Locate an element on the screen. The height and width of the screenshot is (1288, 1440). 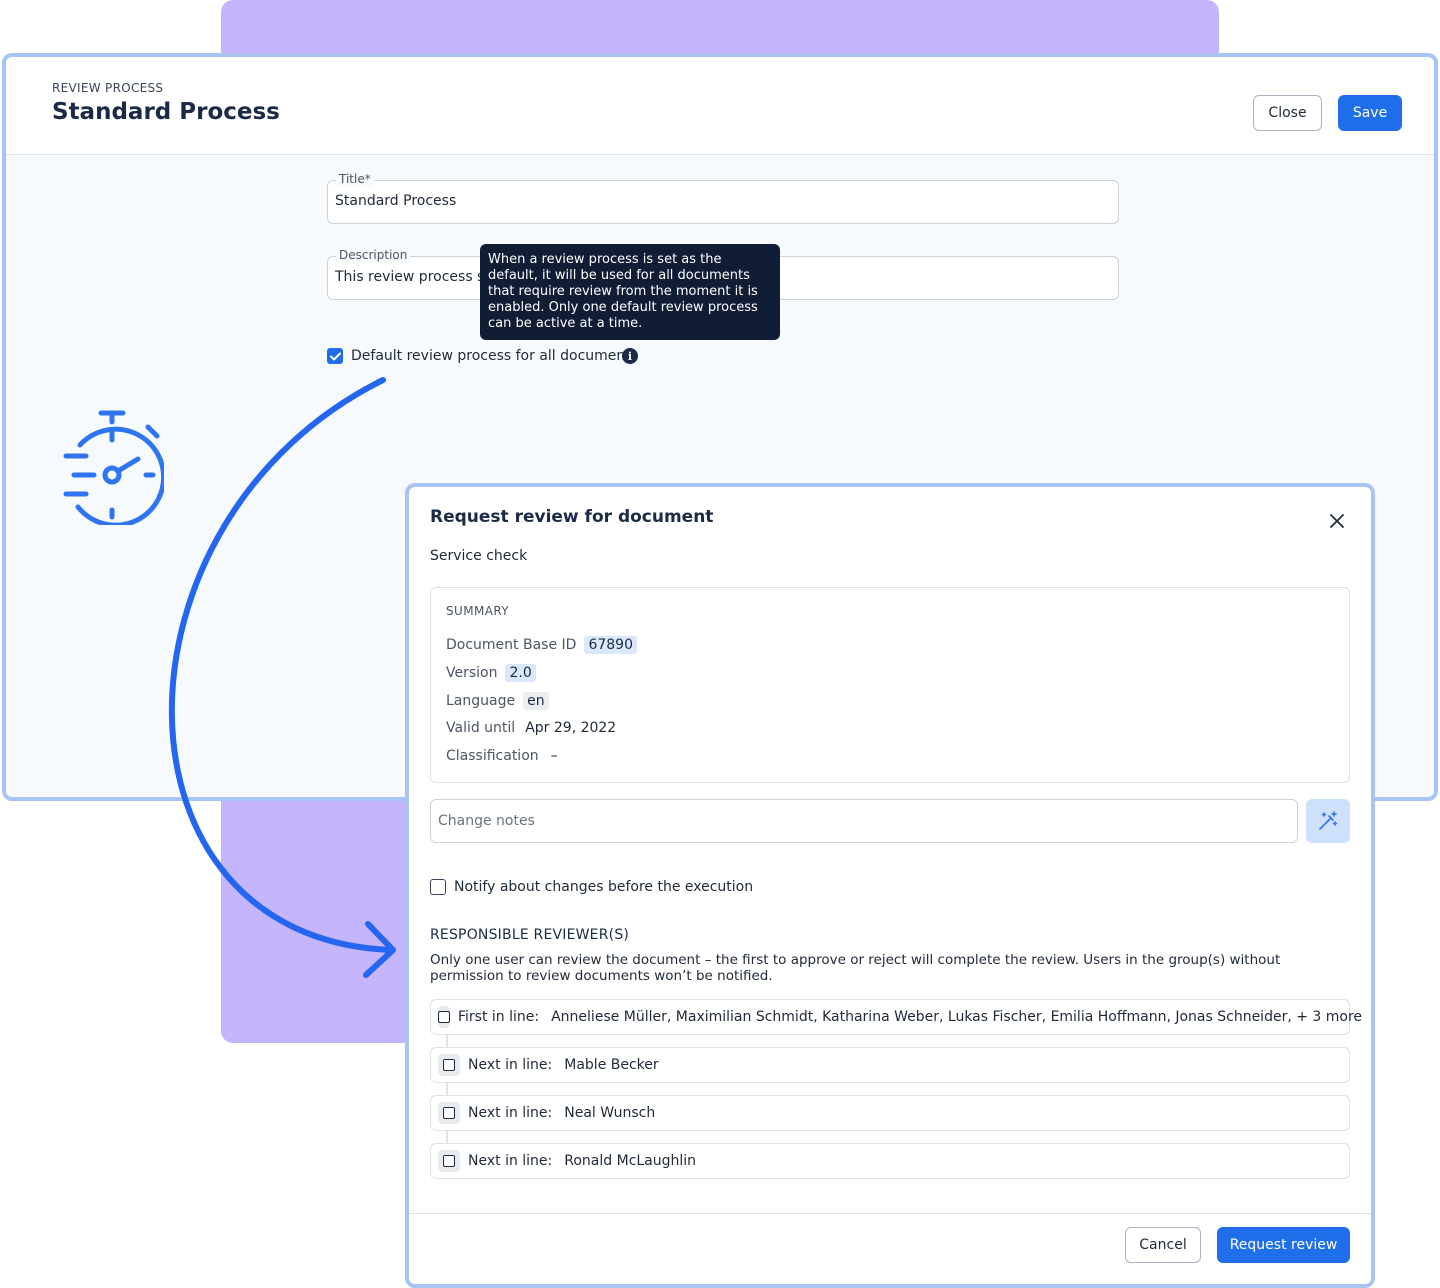
summary-key: Classification is located at coordinates (492, 756).